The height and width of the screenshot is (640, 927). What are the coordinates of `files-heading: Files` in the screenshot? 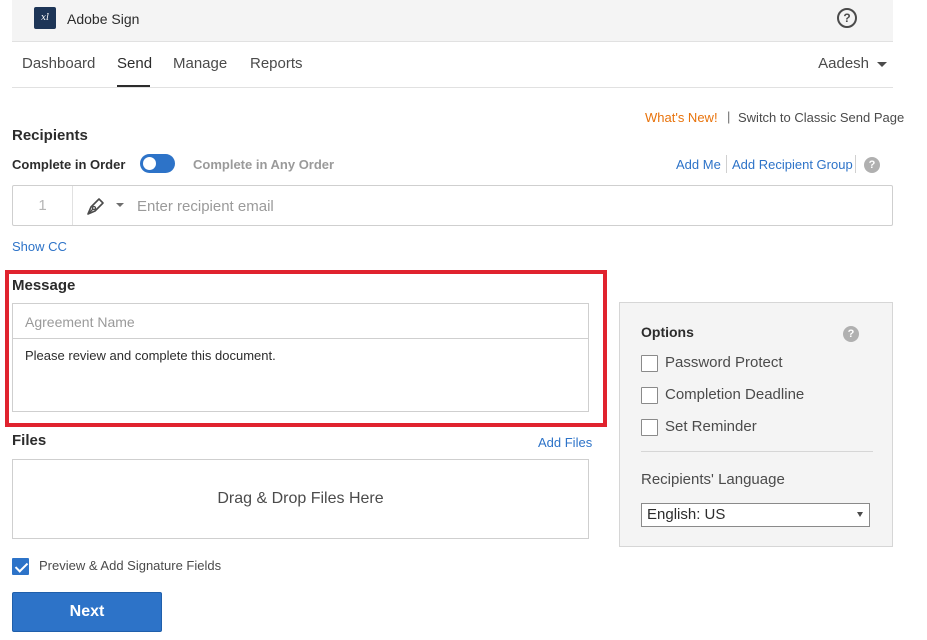 It's located at (29, 440).